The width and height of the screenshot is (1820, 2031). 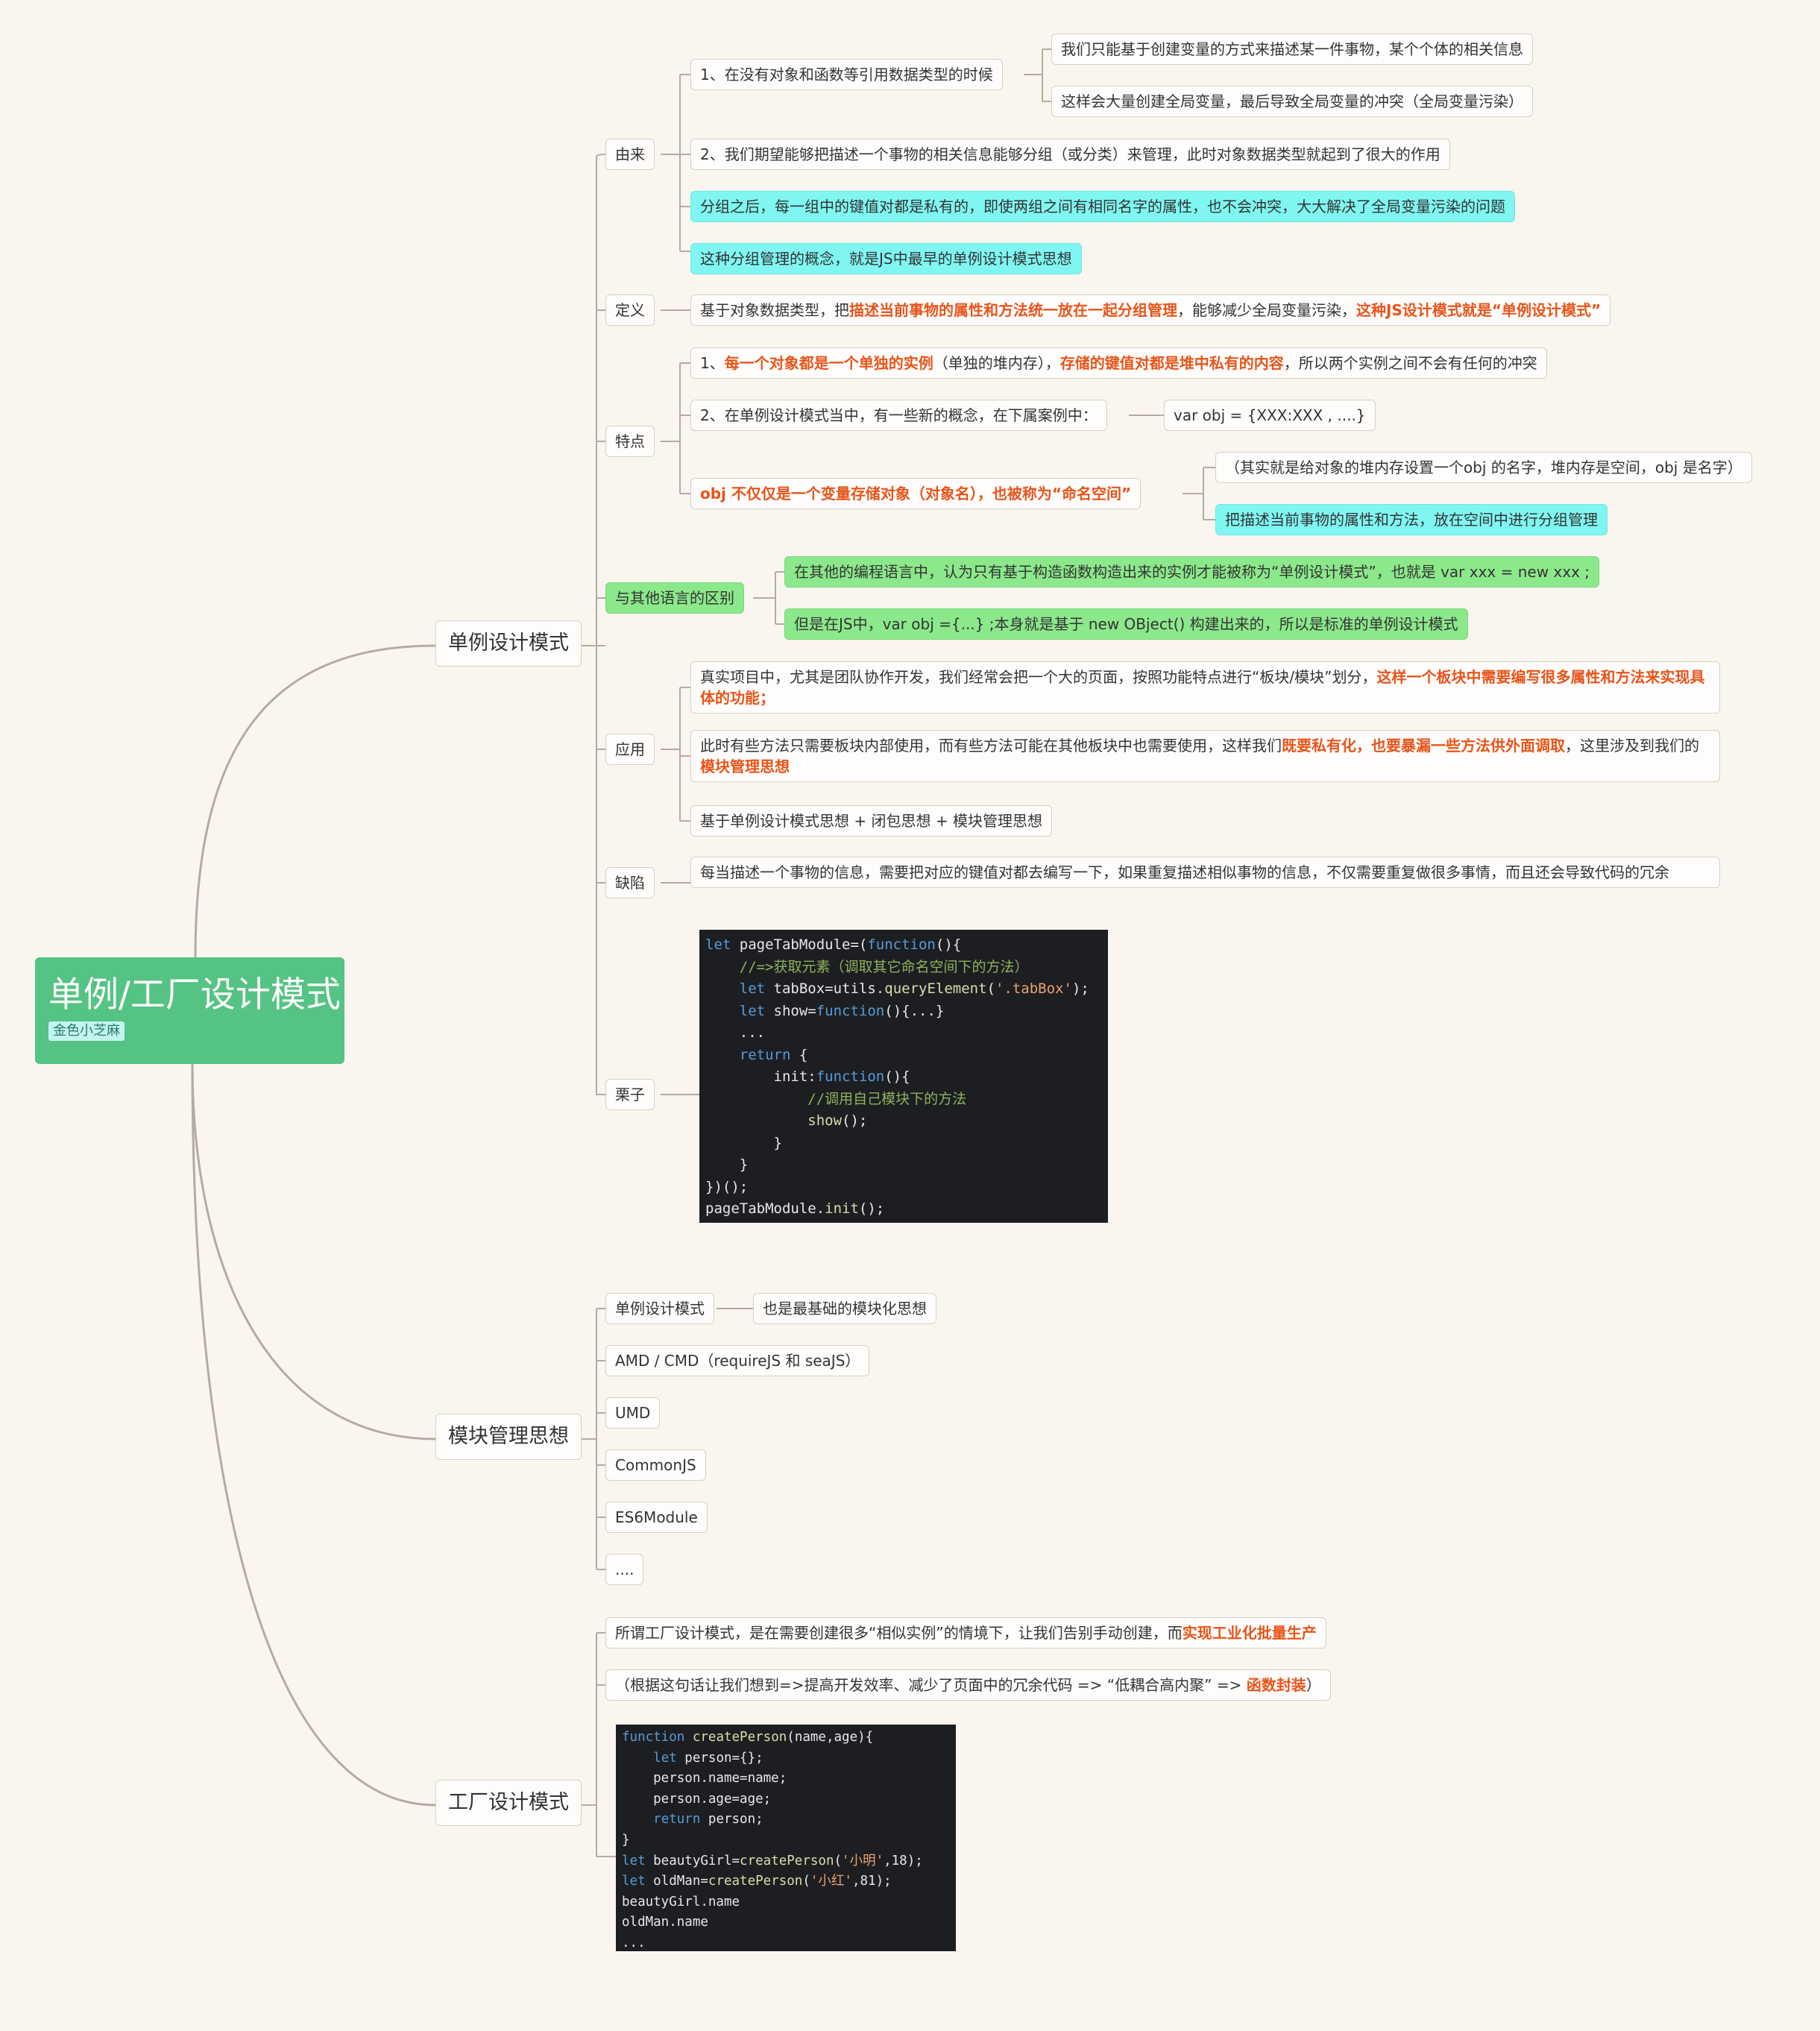 What do you see at coordinates (996, 363) in the screenshot?
I see `feature-part: （单独的堆内存），` at bounding box center [996, 363].